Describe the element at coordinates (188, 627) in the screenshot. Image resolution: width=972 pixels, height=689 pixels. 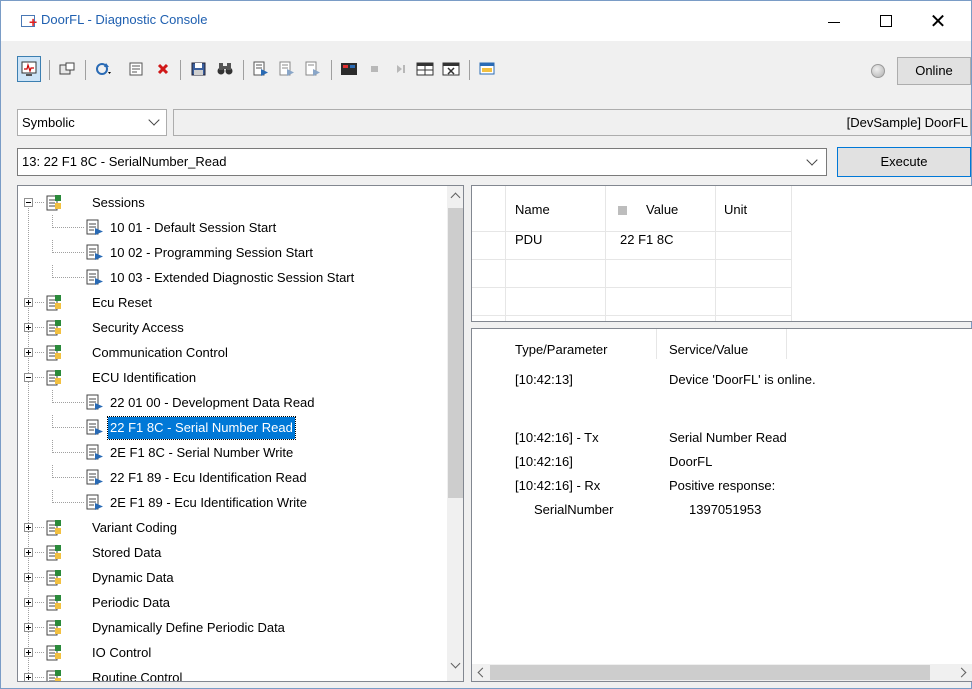
I see `tree-folder-label: Dynamically Define Periodic Data` at that location.